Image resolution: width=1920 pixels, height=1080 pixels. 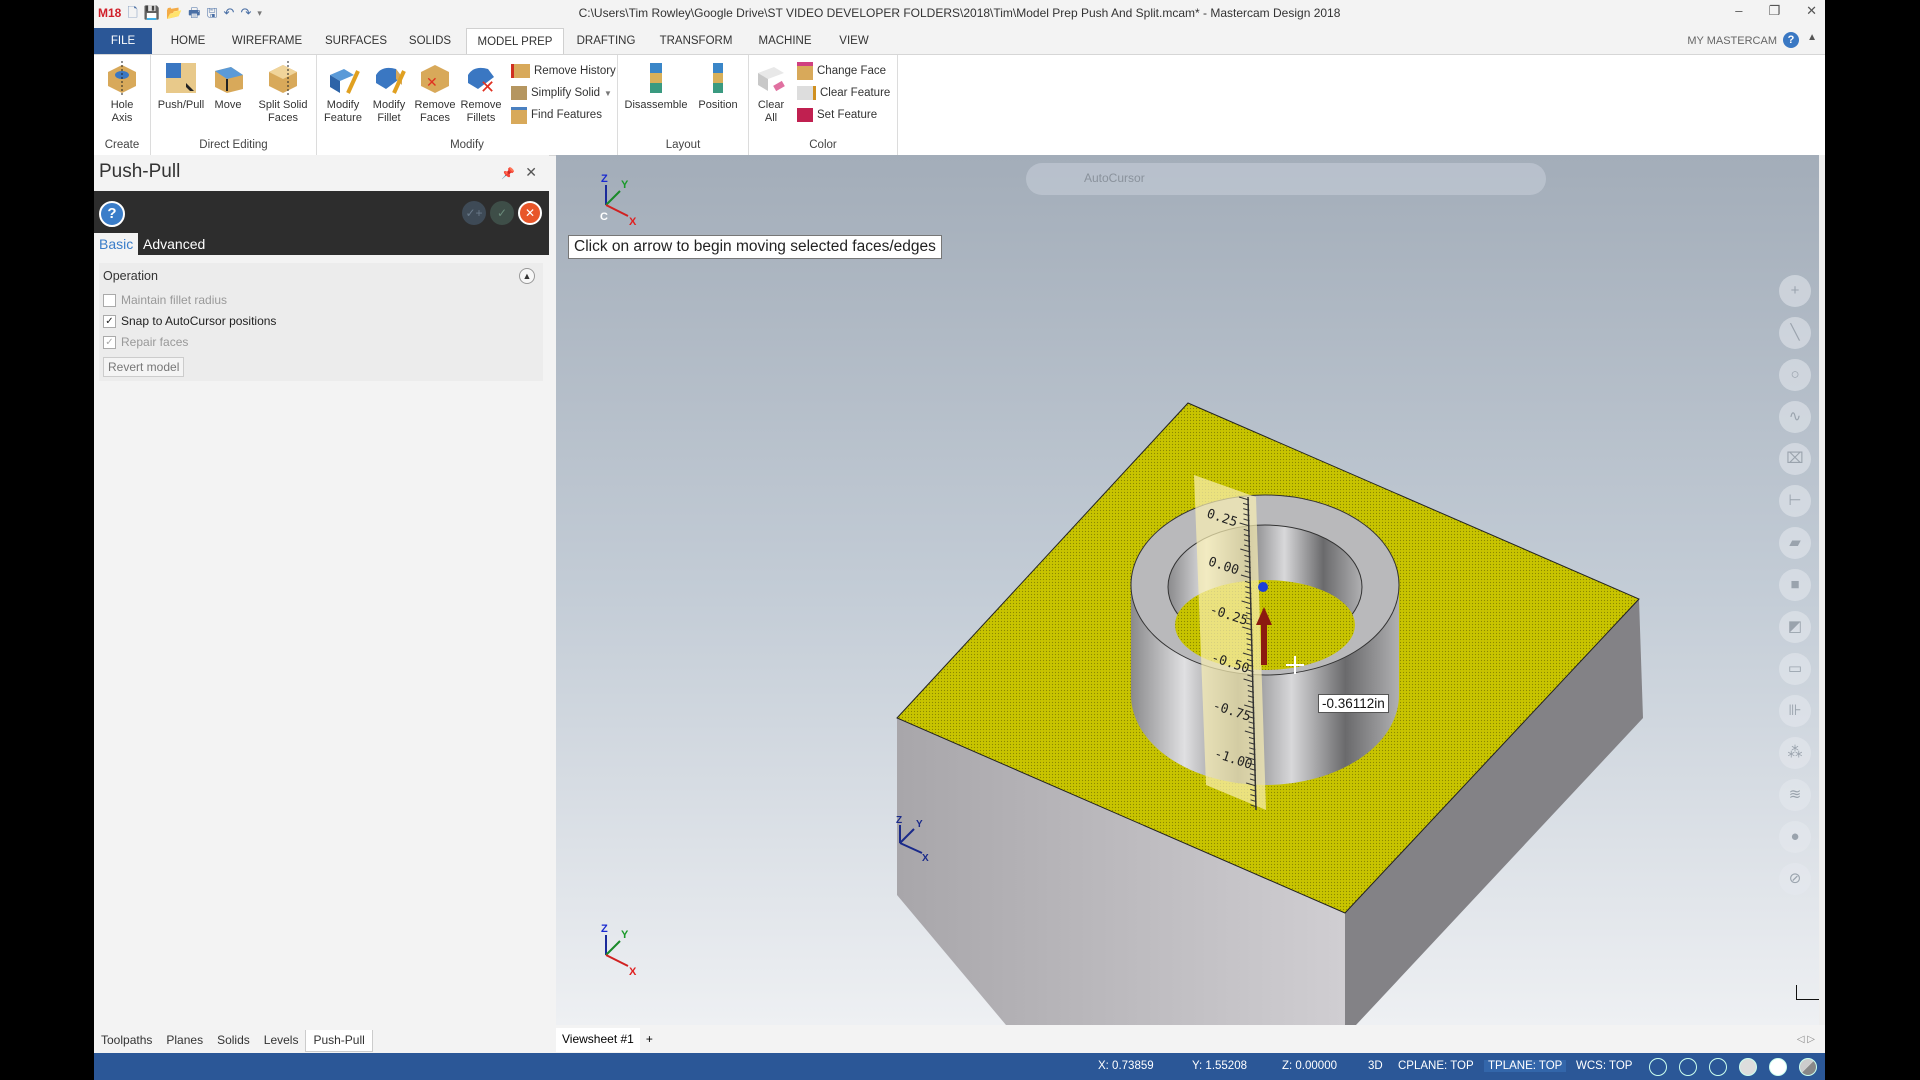 I want to click on move-button: Move, so click(x=228, y=86).